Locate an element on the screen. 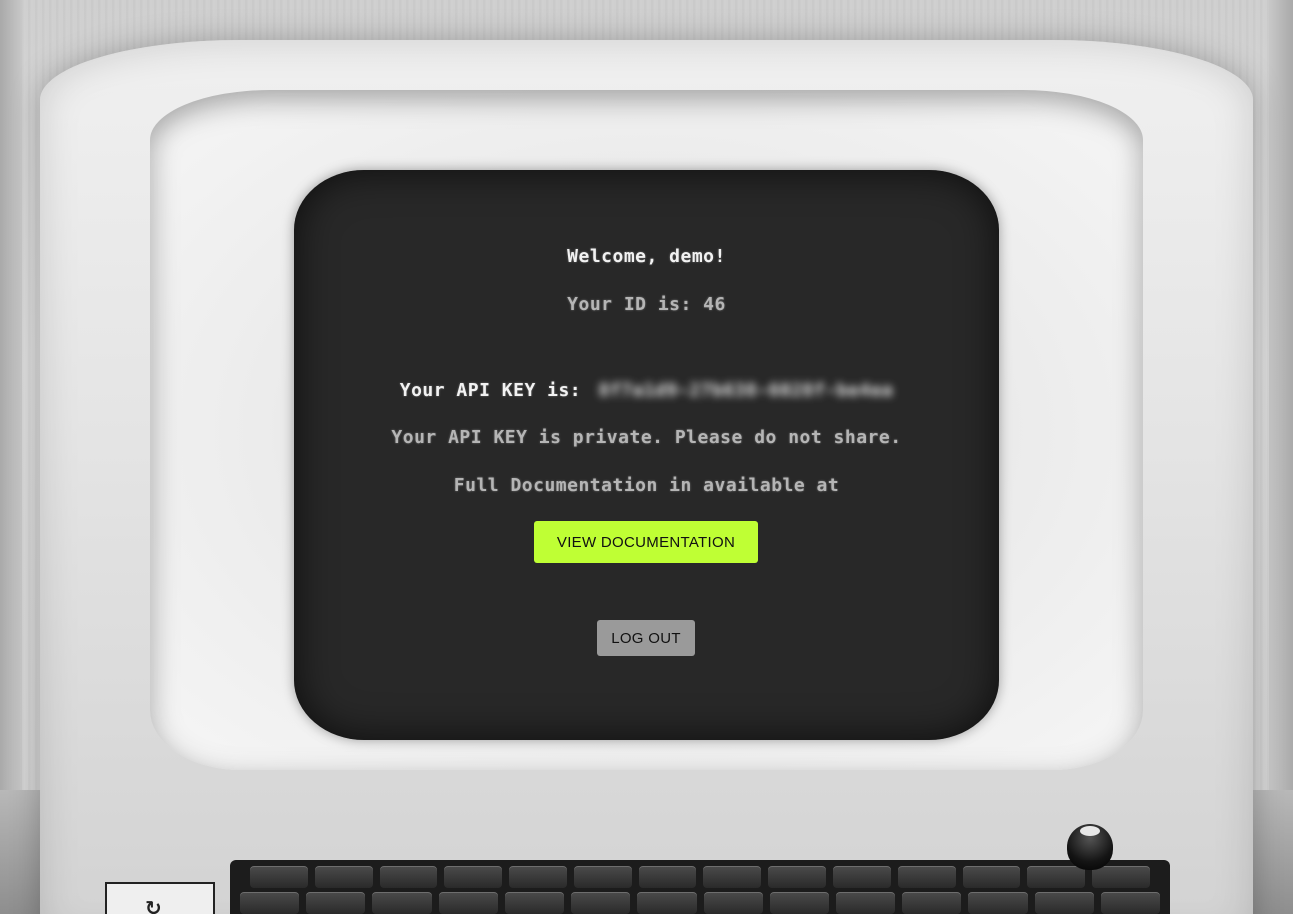  user-id-text: Your ID is: 46 is located at coordinates (646, 304).